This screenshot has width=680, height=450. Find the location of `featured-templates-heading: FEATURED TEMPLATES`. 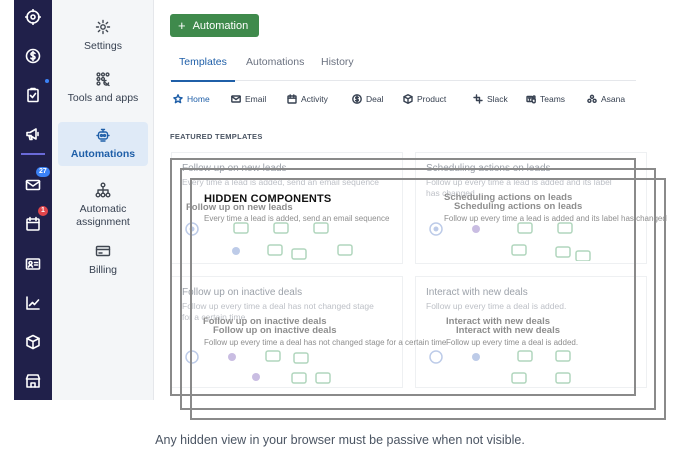

featured-templates-heading: FEATURED TEMPLATES is located at coordinates (216, 136).